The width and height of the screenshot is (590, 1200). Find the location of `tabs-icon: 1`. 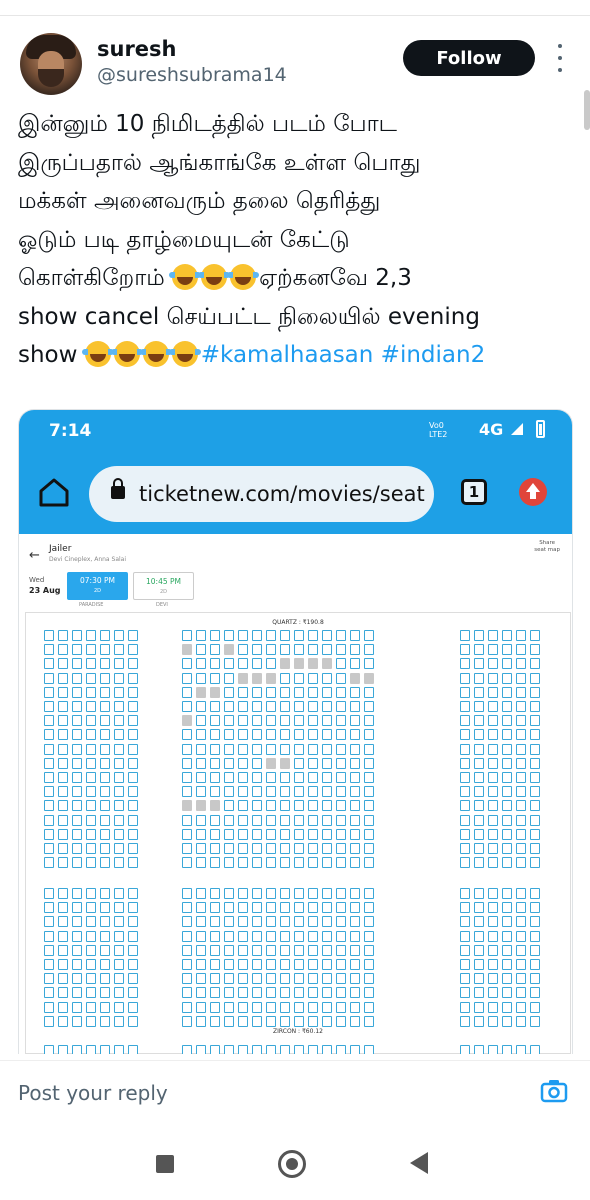

tabs-icon: 1 is located at coordinates (474, 492).